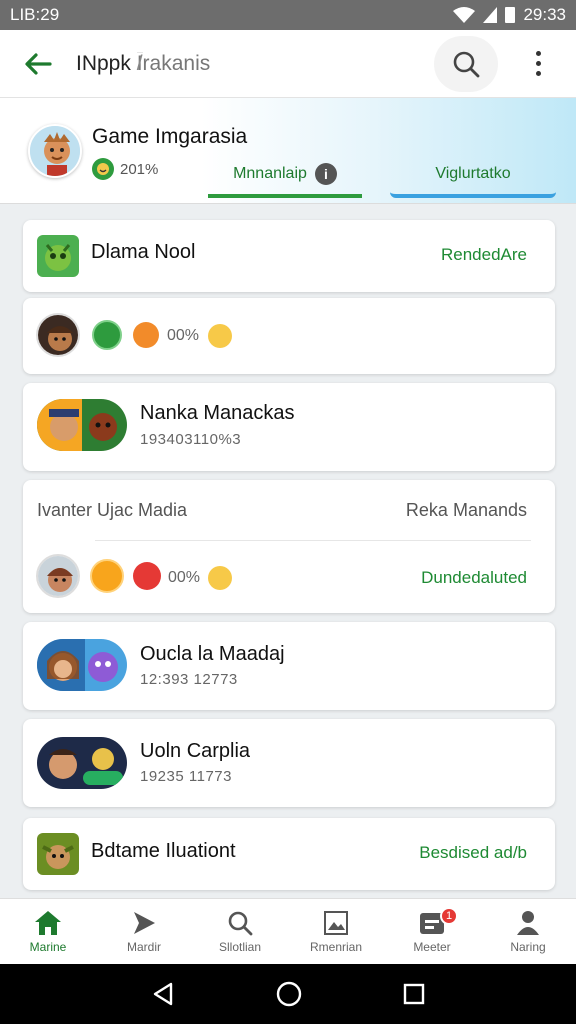 The width and height of the screenshot is (576, 1024). Describe the element at coordinates (464, 15) in the screenshot. I see `wifi-icon` at that location.